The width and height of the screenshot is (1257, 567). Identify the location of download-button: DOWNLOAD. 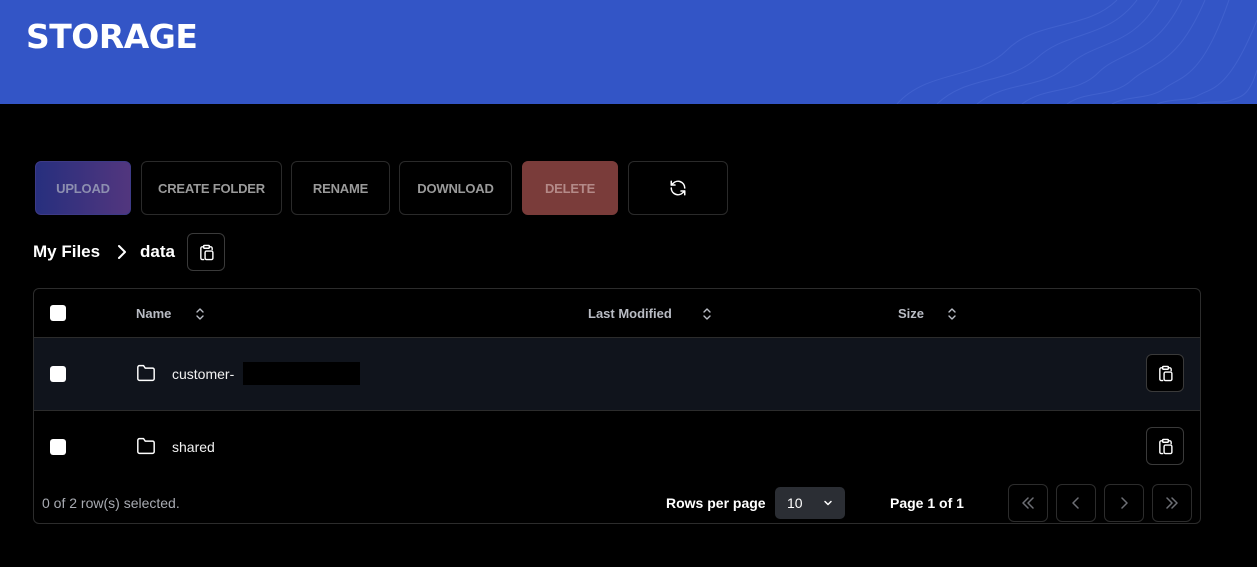
(455, 188).